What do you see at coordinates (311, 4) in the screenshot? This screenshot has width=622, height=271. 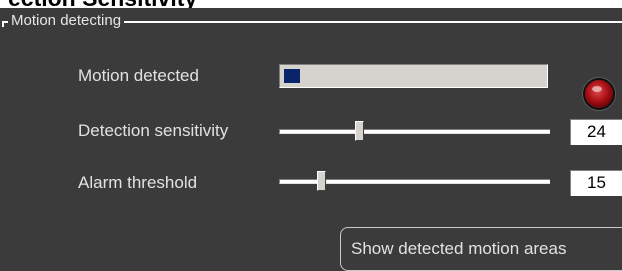 I see `title-strip: ection Sensitivity` at bounding box center [311, 4].